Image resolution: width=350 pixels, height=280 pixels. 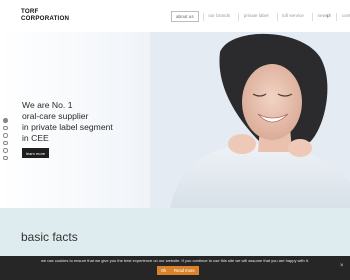 What do you see at coordinates (293, 16) in the screenshot?
I see `nav-toll-service: toll service` at bounding box center [293, 16].